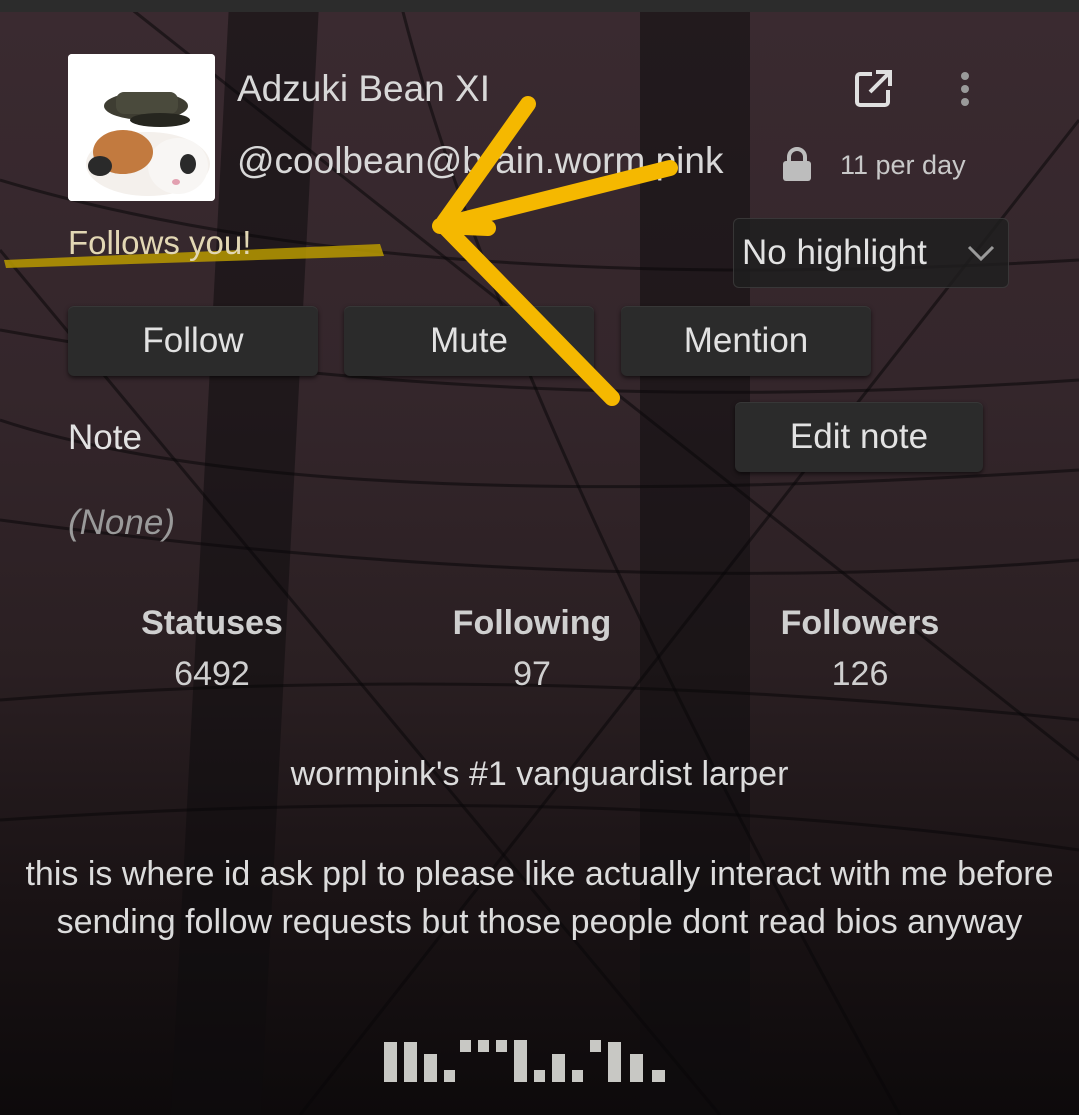  I want to click on display-name: Adzuki Bean XI, so click(363, 88).